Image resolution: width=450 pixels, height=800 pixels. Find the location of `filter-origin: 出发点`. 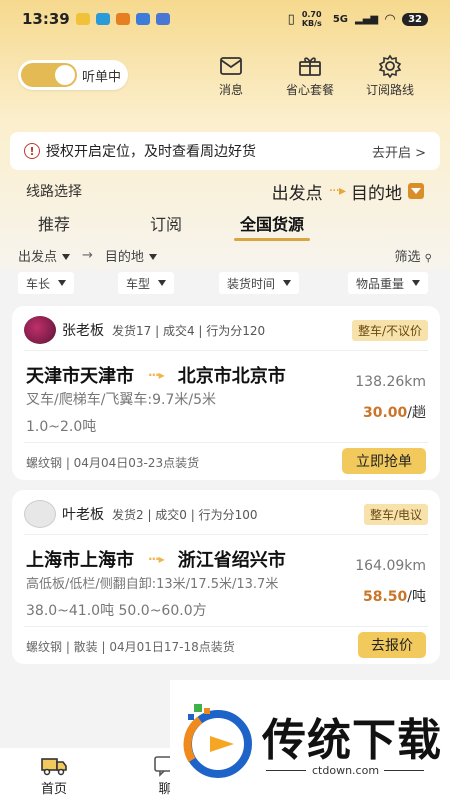

filter-origin: 出发点 is located at coordinates (44, 255).